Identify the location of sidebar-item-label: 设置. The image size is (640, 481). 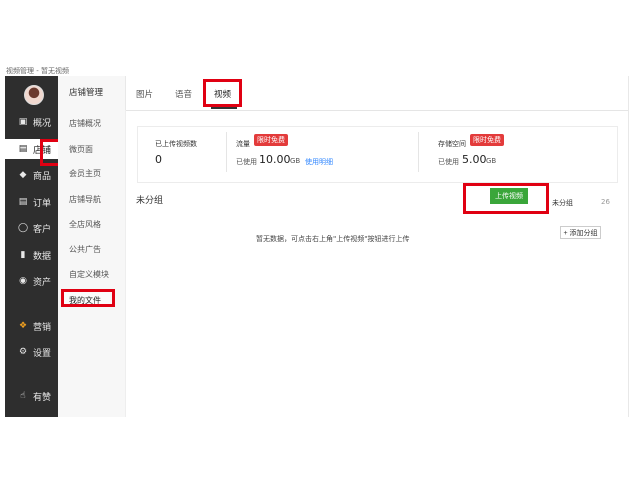
(42, 353).